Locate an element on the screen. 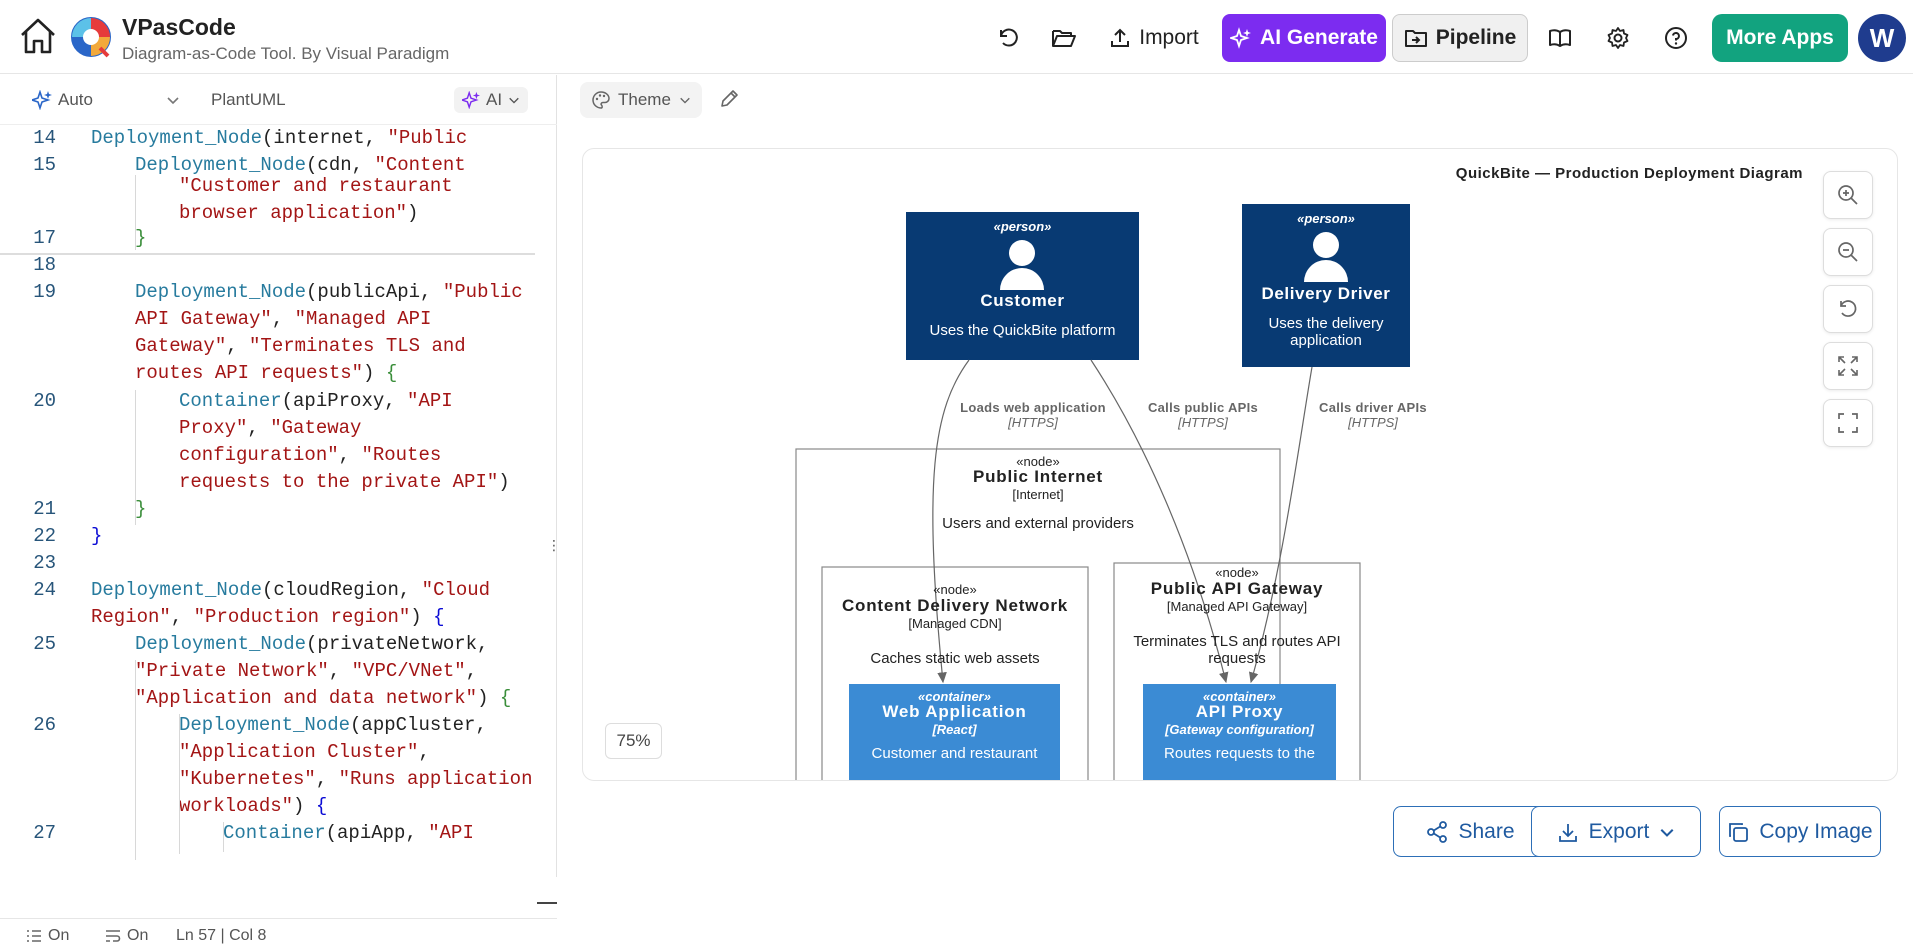  code-text: Deployment_Node(privateNetwork, is located at coordinates (312, 644).